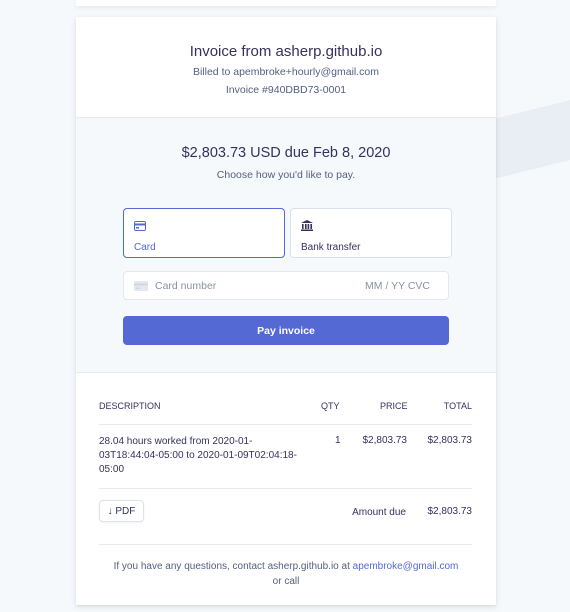  I want to click on amount-due-label: Amount due, so click(379, 512).